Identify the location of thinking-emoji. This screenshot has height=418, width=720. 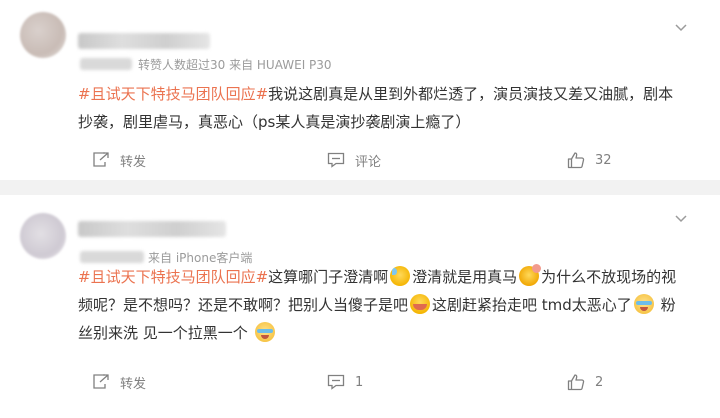
(530, 275).